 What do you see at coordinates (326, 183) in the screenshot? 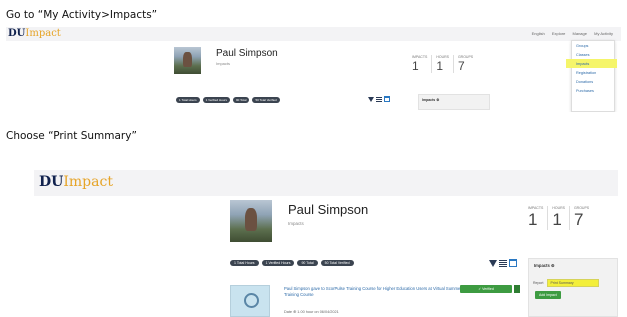
I see `top-header` at bounding box center [326, 183].